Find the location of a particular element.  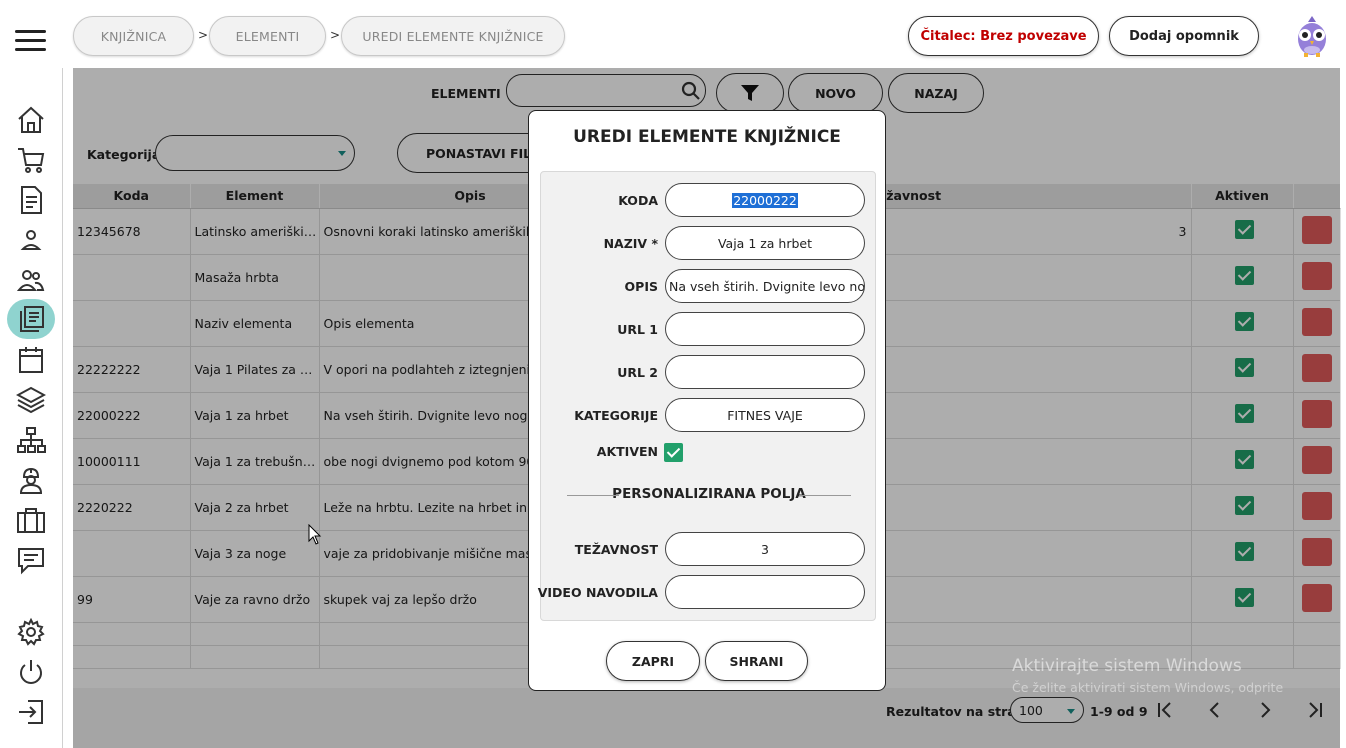

naziv-value: Vaja 1 za hrbet is located at coordinates (765, 243).